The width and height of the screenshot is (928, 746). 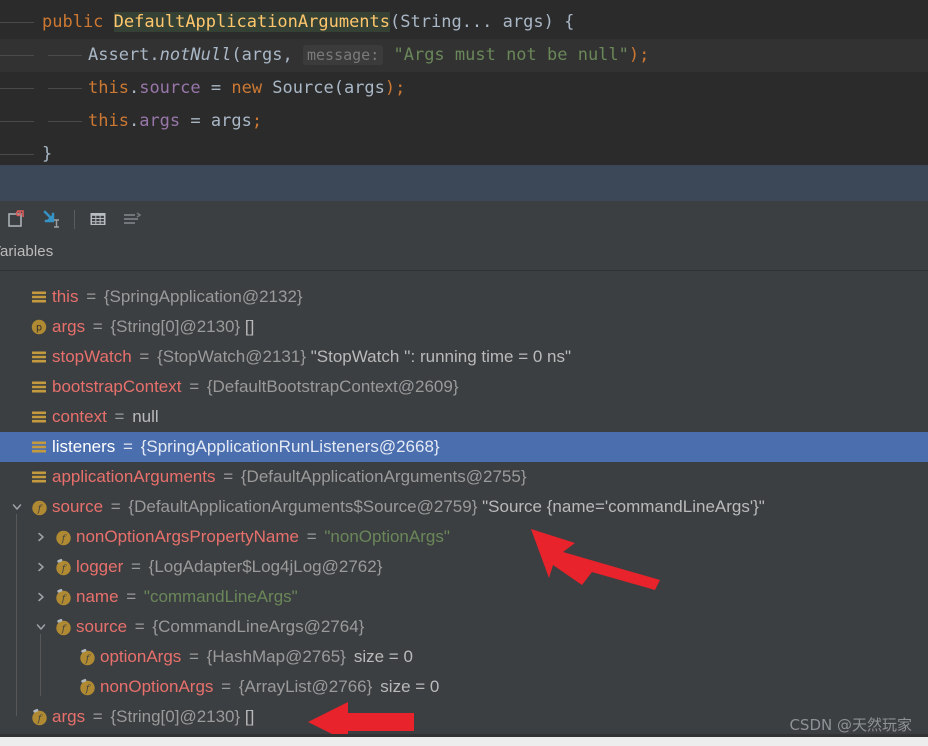 What do you see at coordinates (134, 476) in the screenshot?
I see `variable-name: applicationArguments` at bounding box center [134, 476].